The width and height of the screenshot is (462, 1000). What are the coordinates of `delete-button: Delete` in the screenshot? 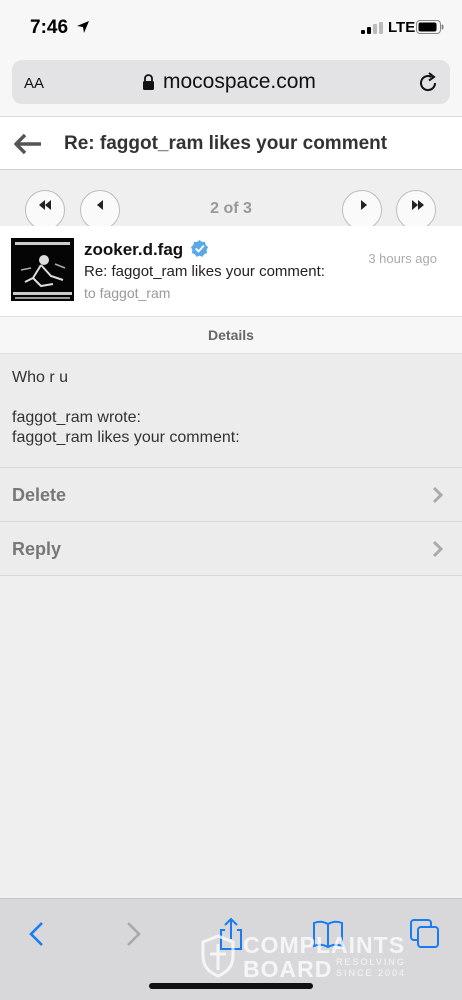 It's located at (231, 494).